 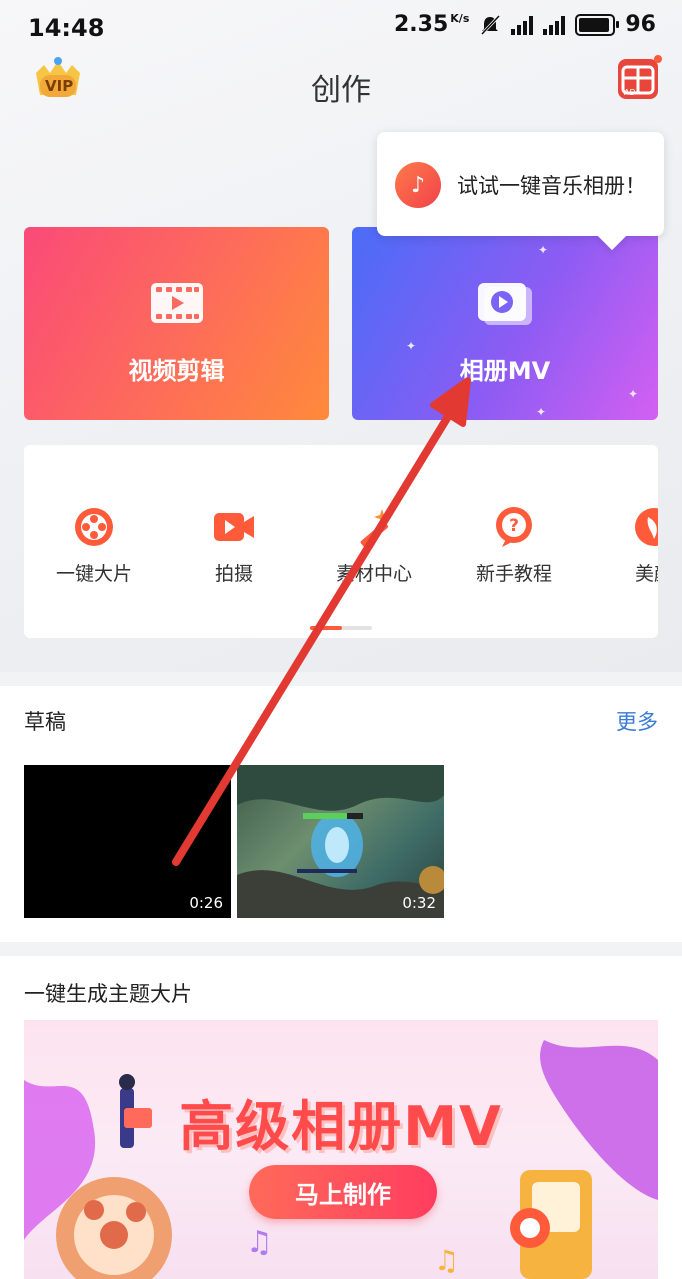 I want to click on net-speed: 2.35 K/s, so click(x=431, y=24).